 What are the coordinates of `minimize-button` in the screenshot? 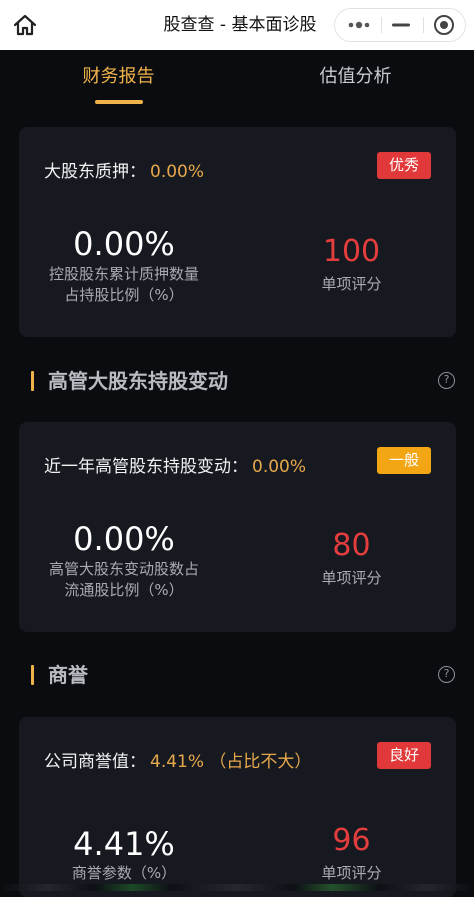 It's located at (401, 25).